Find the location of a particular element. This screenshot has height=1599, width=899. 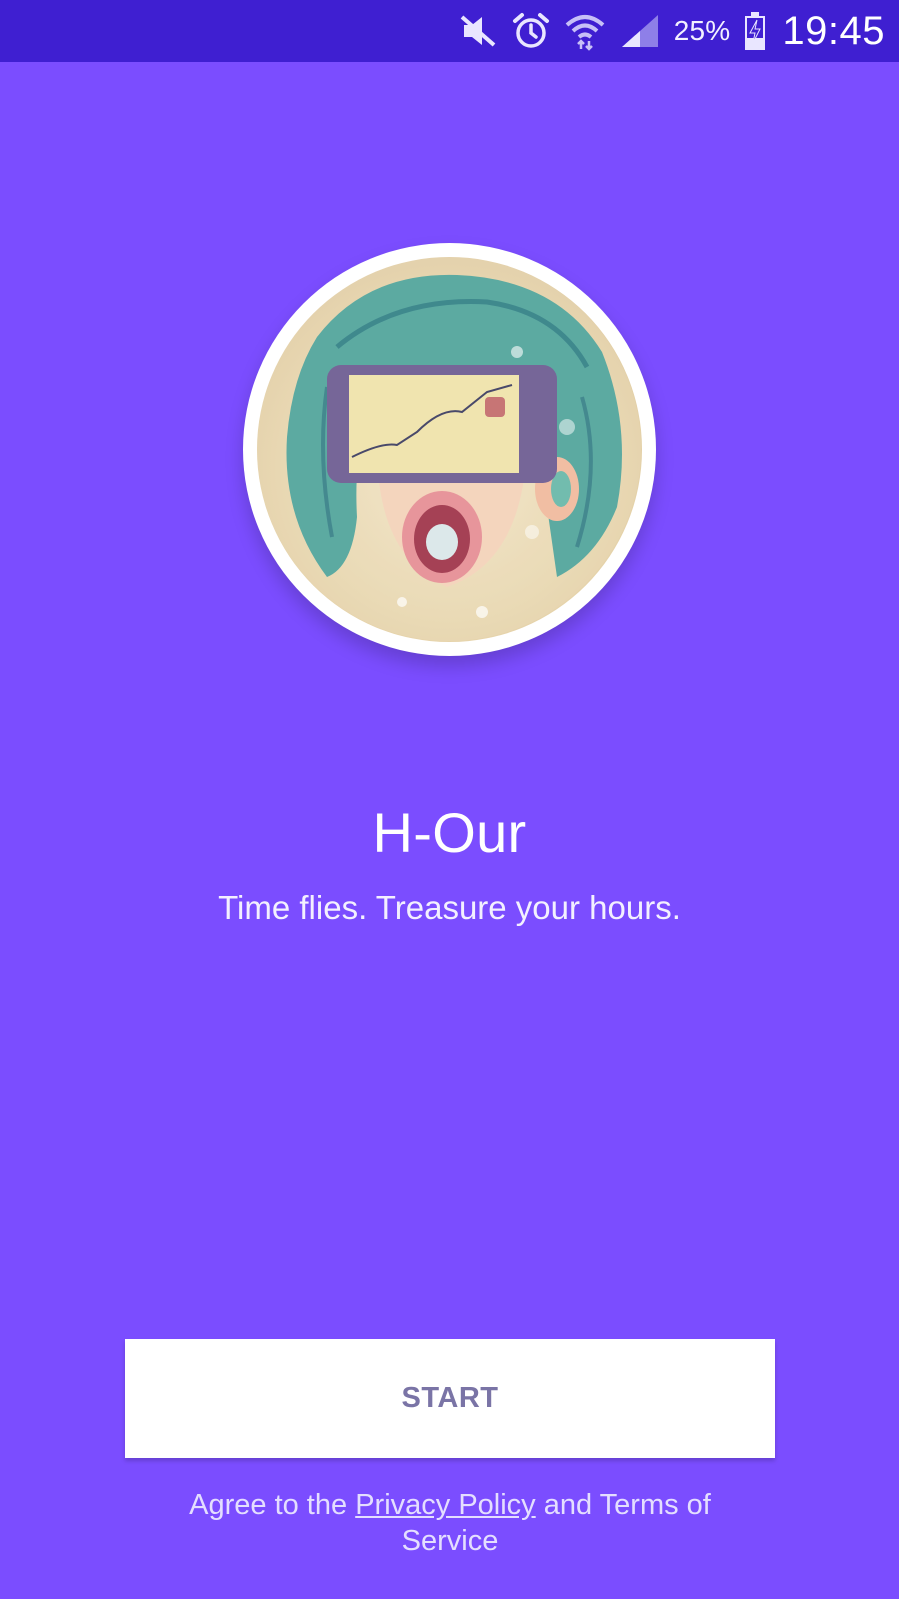

status-icons: 25% 19:45 is located at coordinates (671, 31).